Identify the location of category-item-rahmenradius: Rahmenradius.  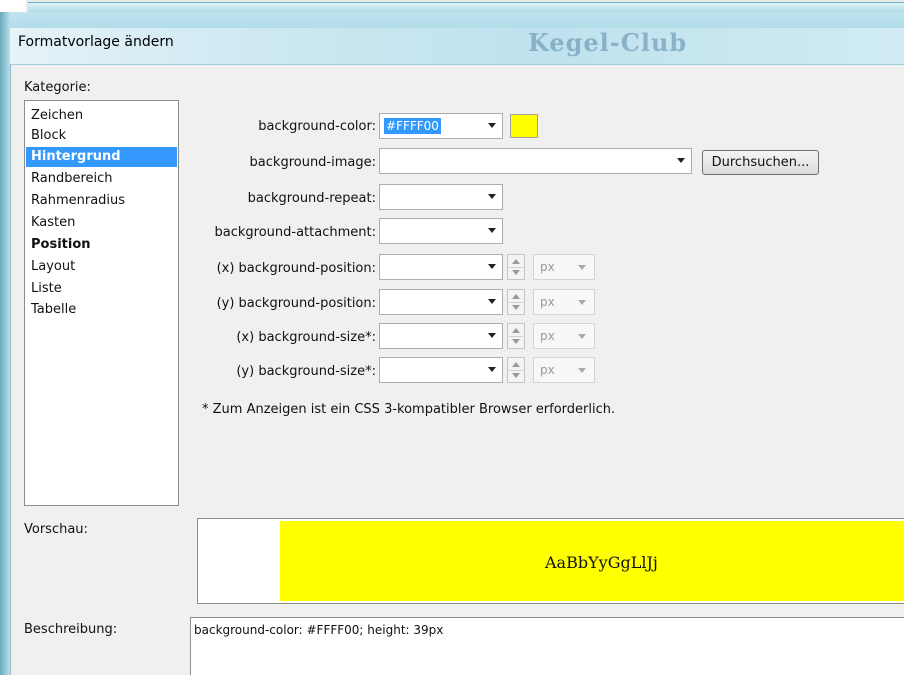
(101, 201).